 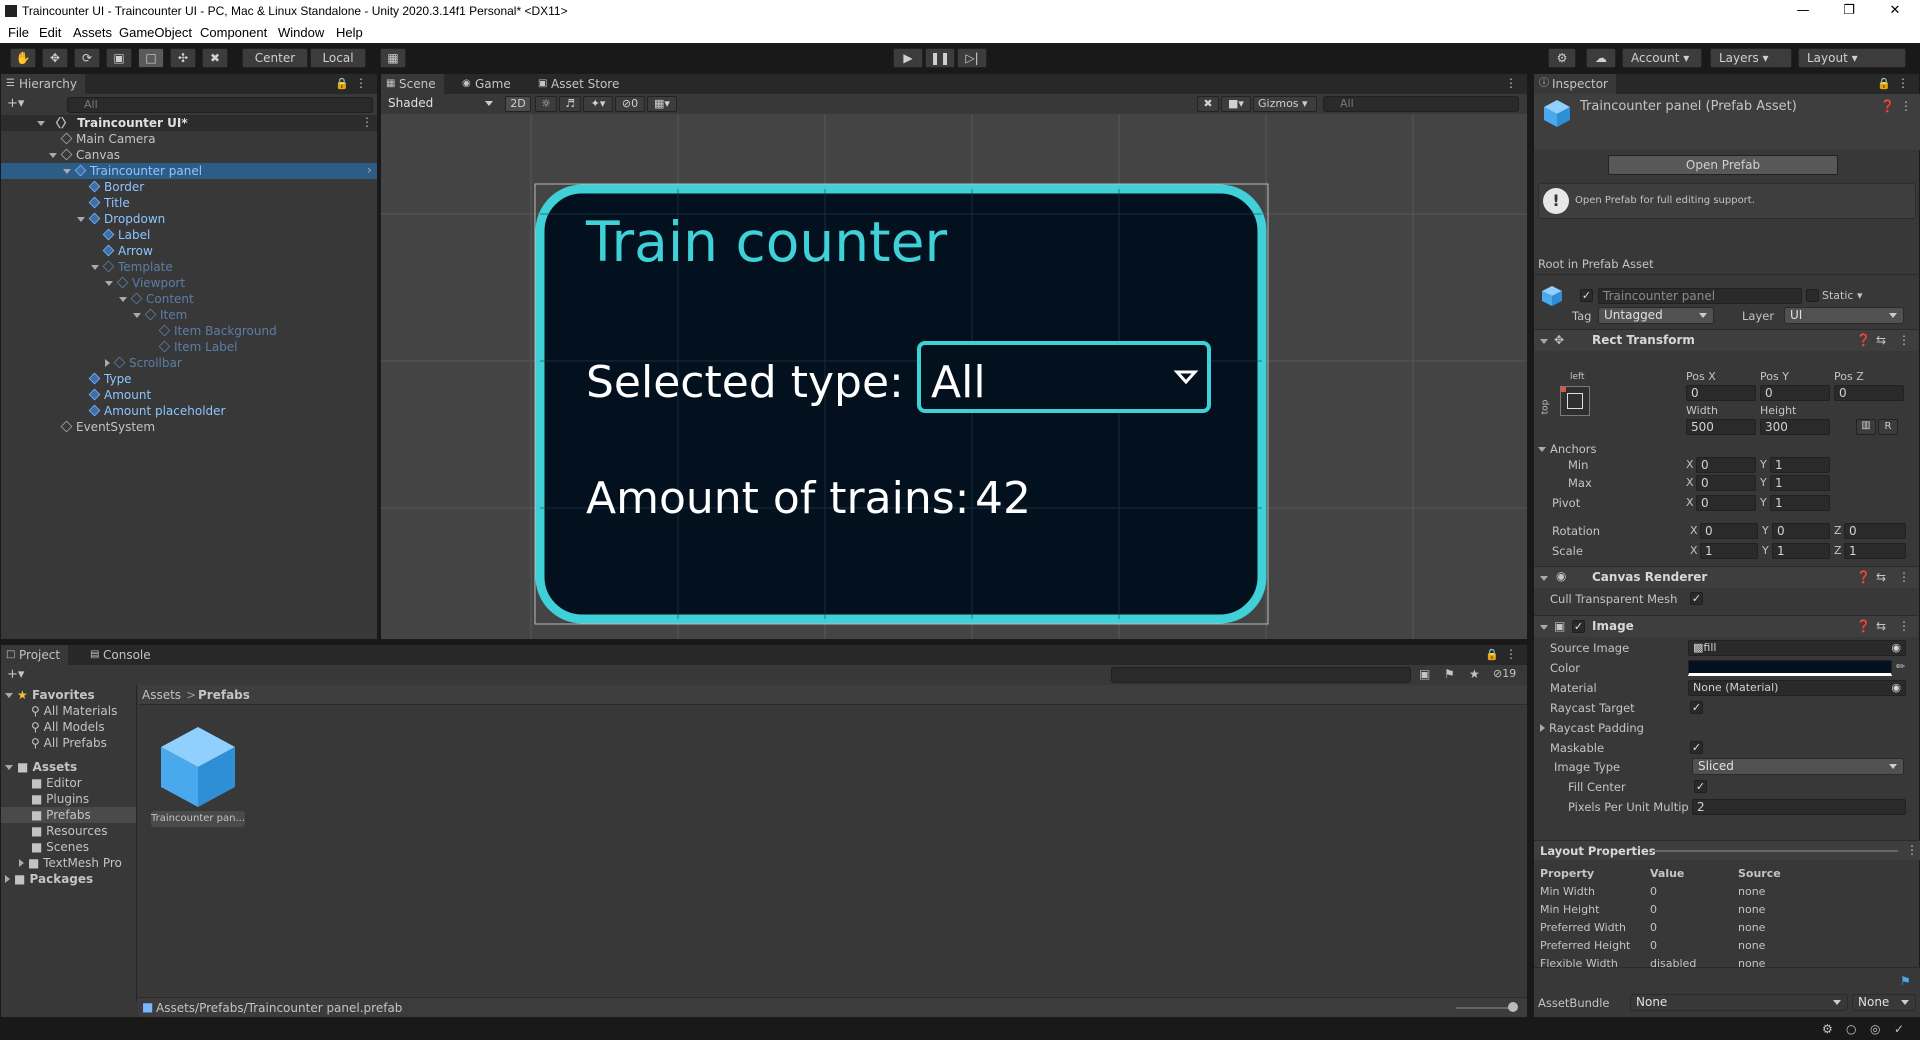 I want to click on eyedropper-icon: ✏, so click(x=1900, y=666).